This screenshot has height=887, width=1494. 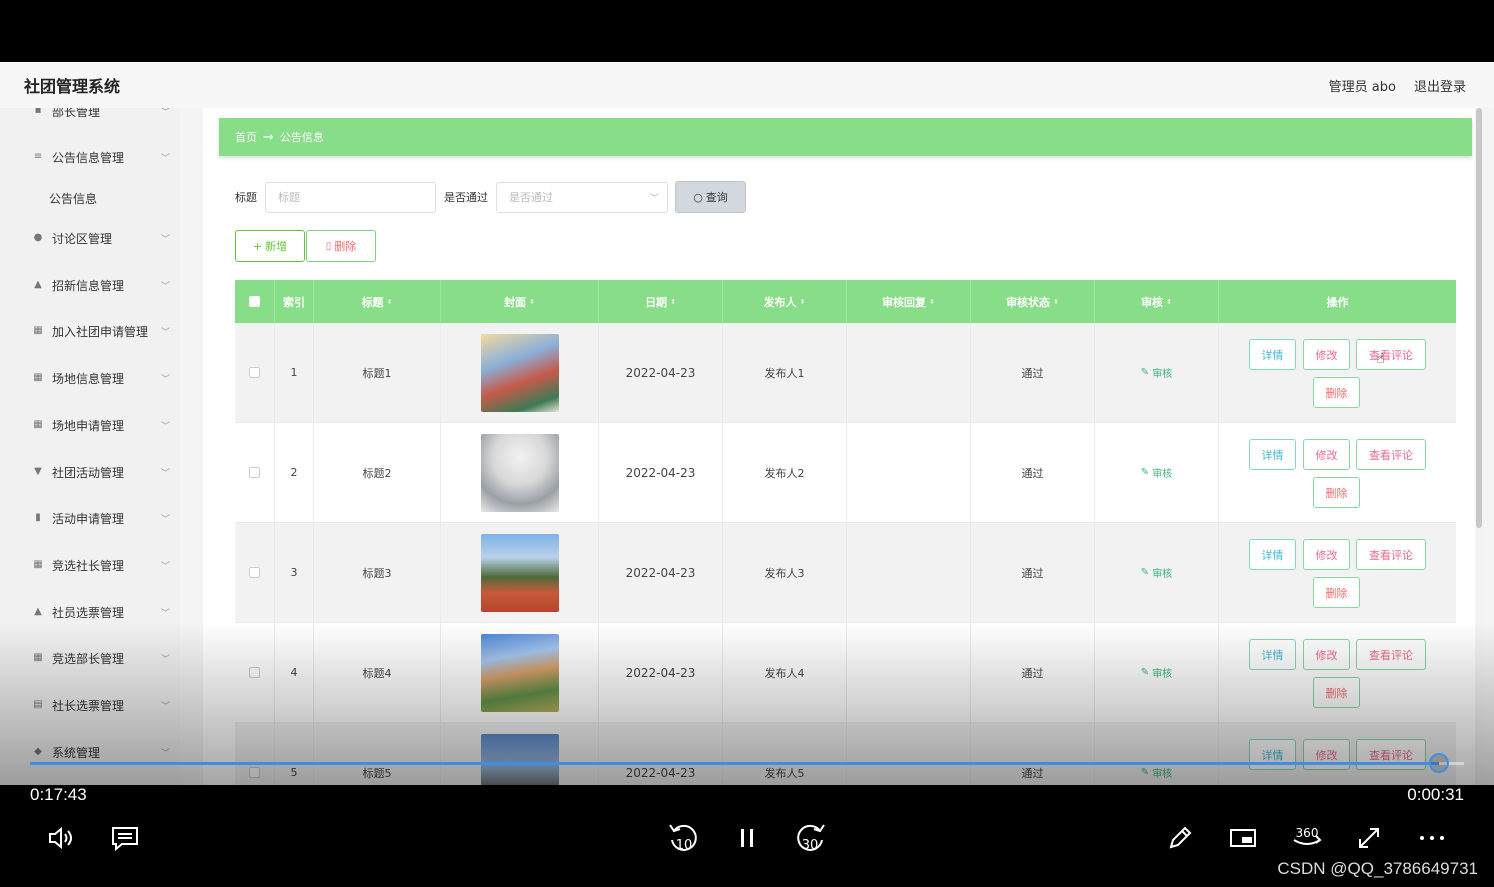 What do you see at coordinates (520, 301) in the screenshot?
I see `col-cover: 封面 ⬍` at bounding box center [520, 301].